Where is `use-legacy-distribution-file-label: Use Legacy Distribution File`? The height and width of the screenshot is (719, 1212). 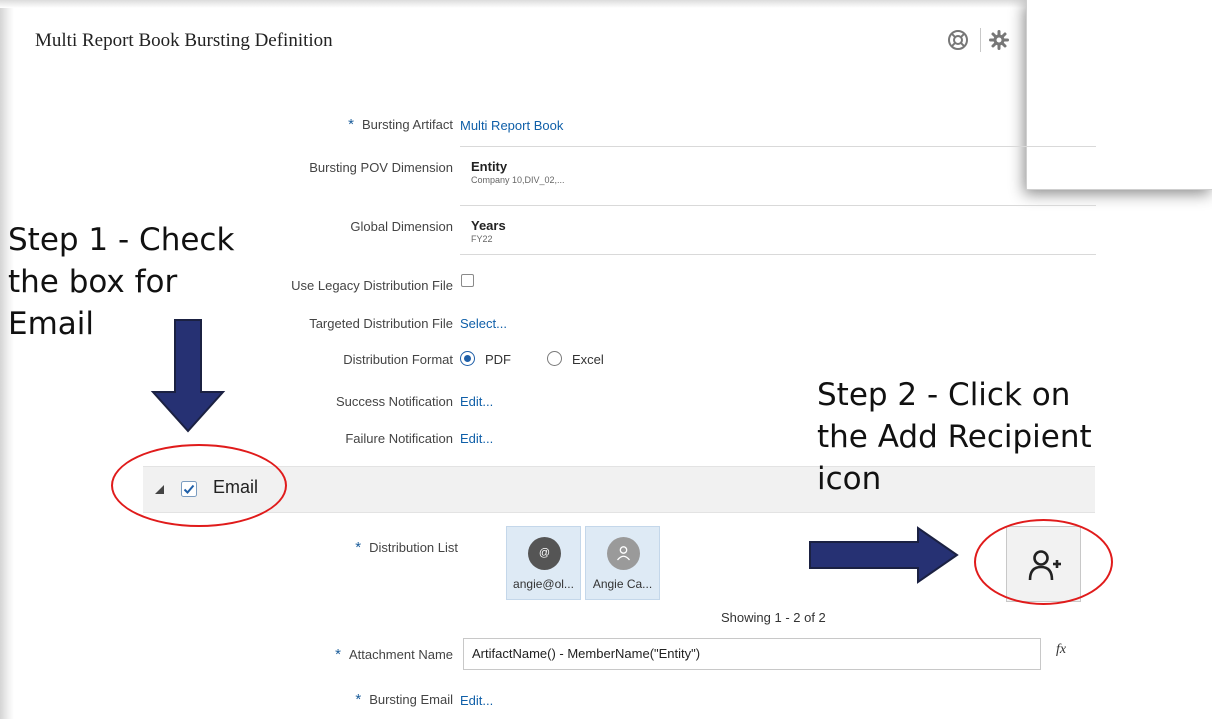
use-legacy-distribution-file-label: Use Legacy Distribution File is located at coordinates (372, 285).